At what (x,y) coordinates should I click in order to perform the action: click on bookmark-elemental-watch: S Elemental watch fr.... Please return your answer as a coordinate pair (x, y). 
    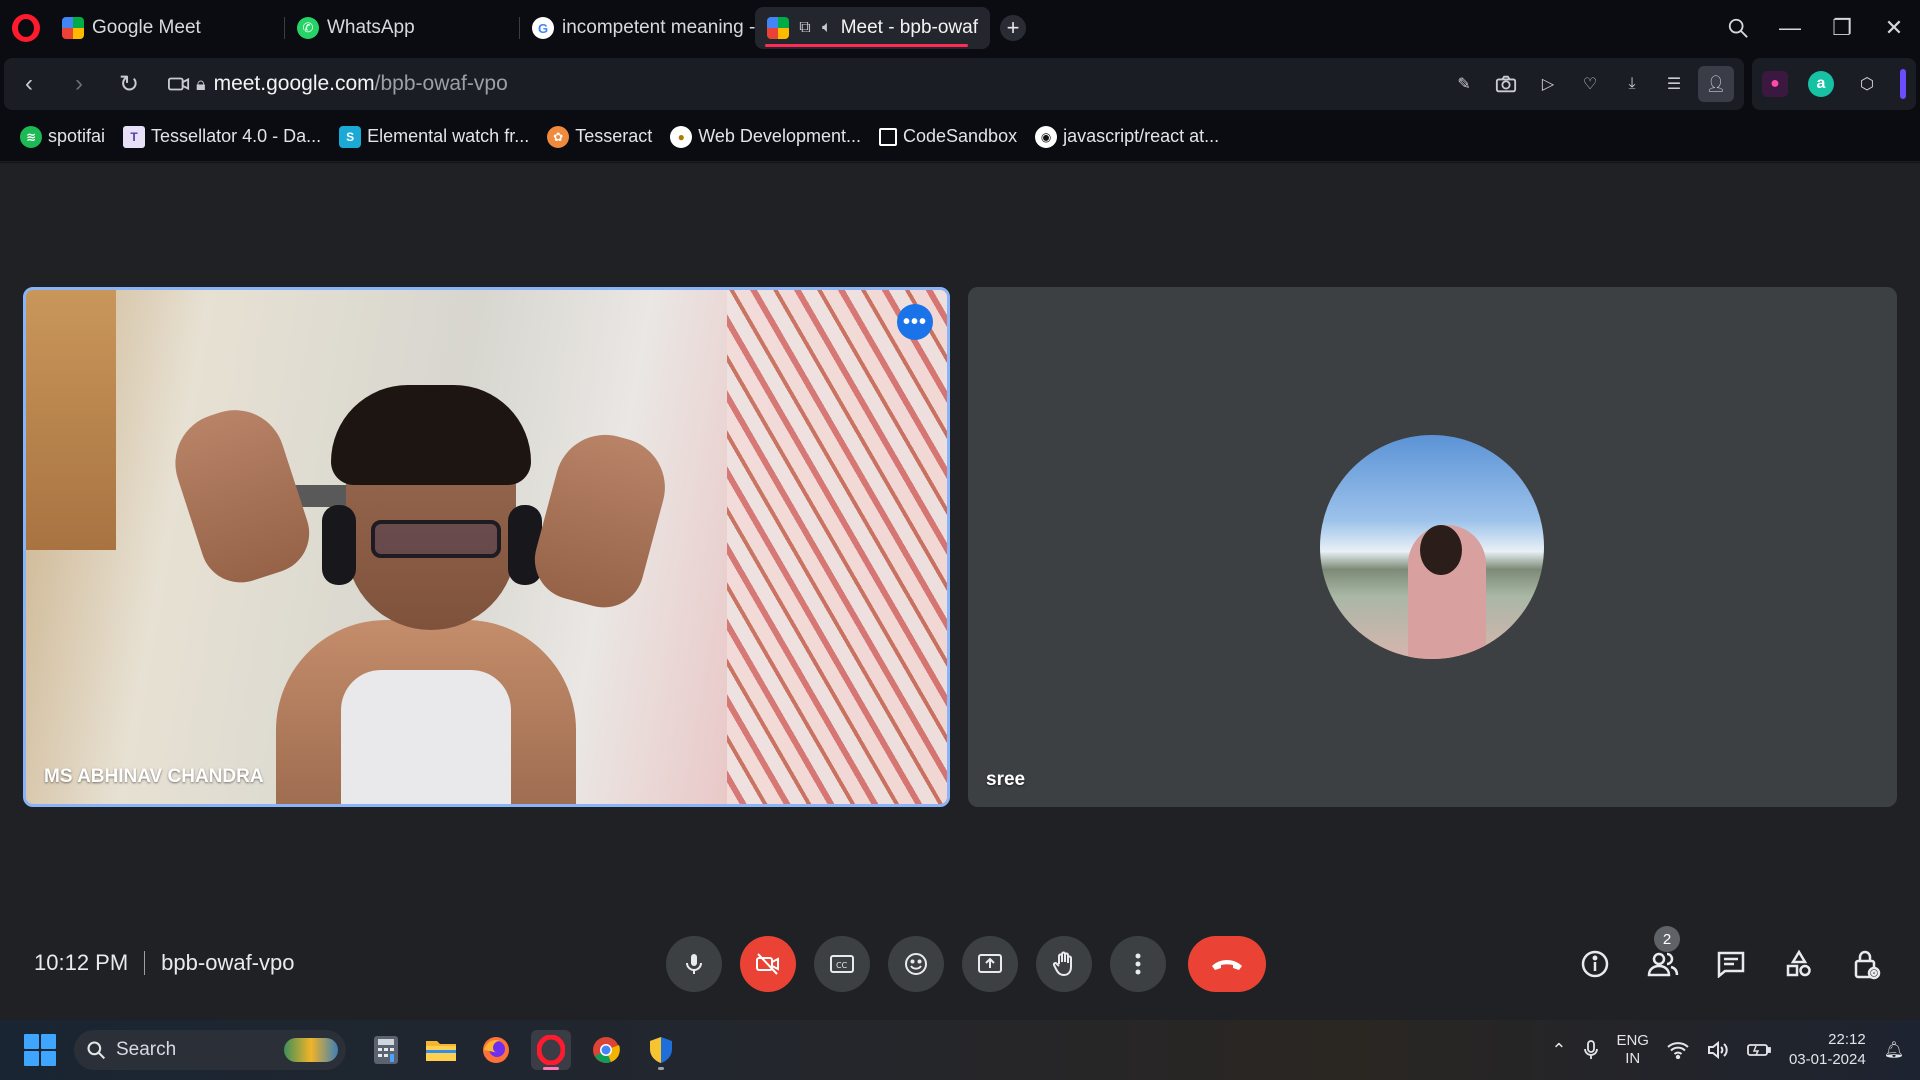
    Looking at the image, I should click on (434, 136).